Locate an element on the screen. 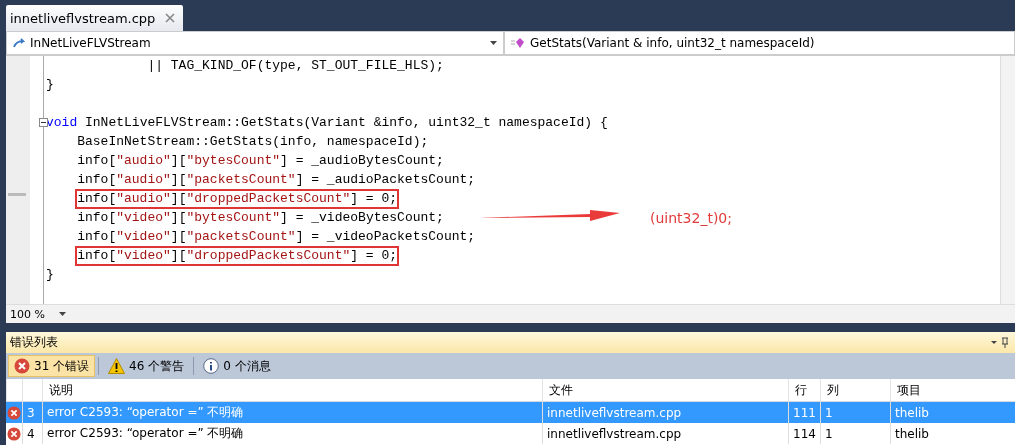 This screenshot has height=445, width=1015. table-cell: 3 is located at coordinates (32, 412).